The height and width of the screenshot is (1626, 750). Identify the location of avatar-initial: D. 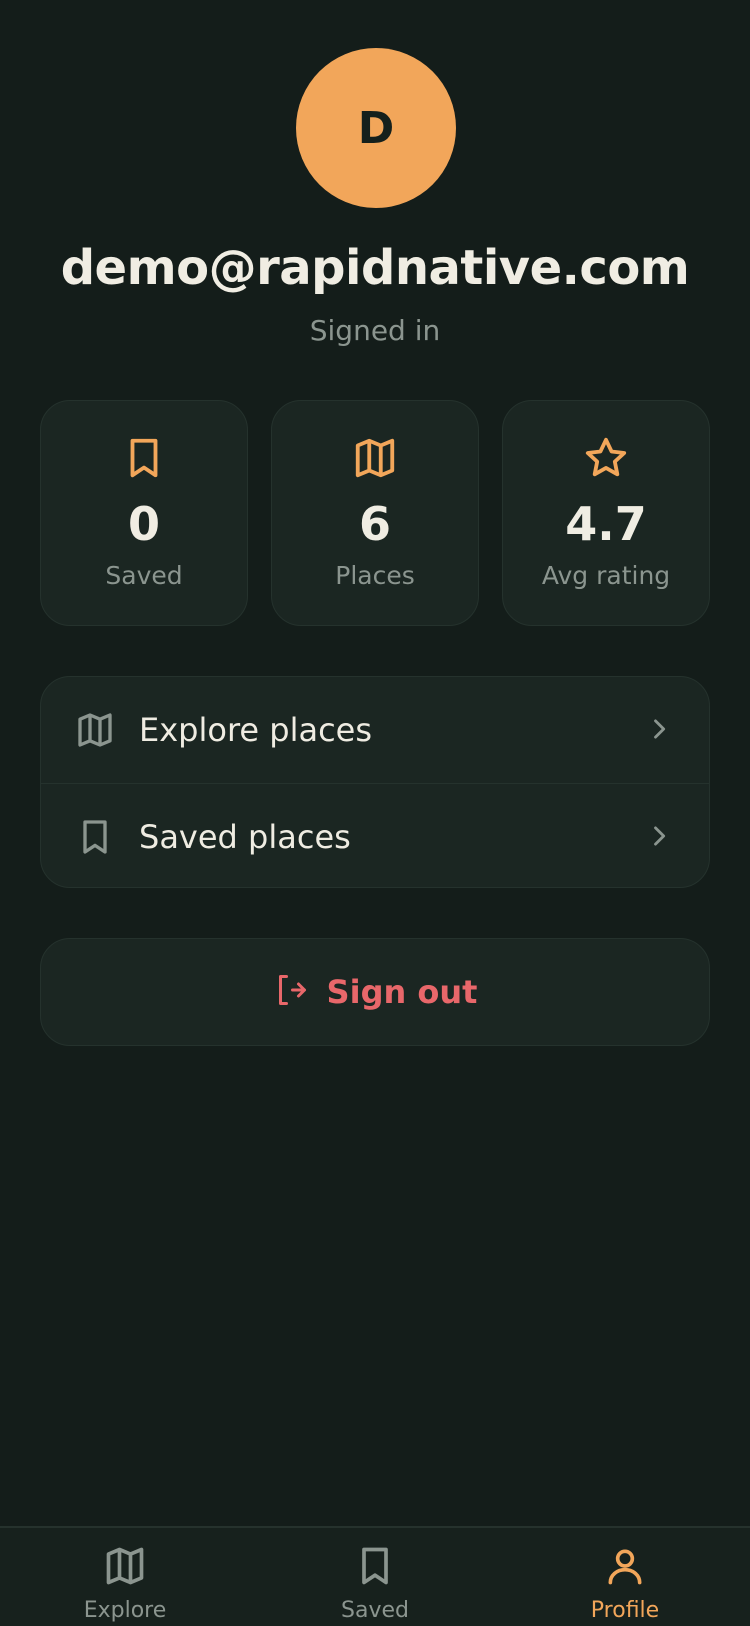
(376, 128).